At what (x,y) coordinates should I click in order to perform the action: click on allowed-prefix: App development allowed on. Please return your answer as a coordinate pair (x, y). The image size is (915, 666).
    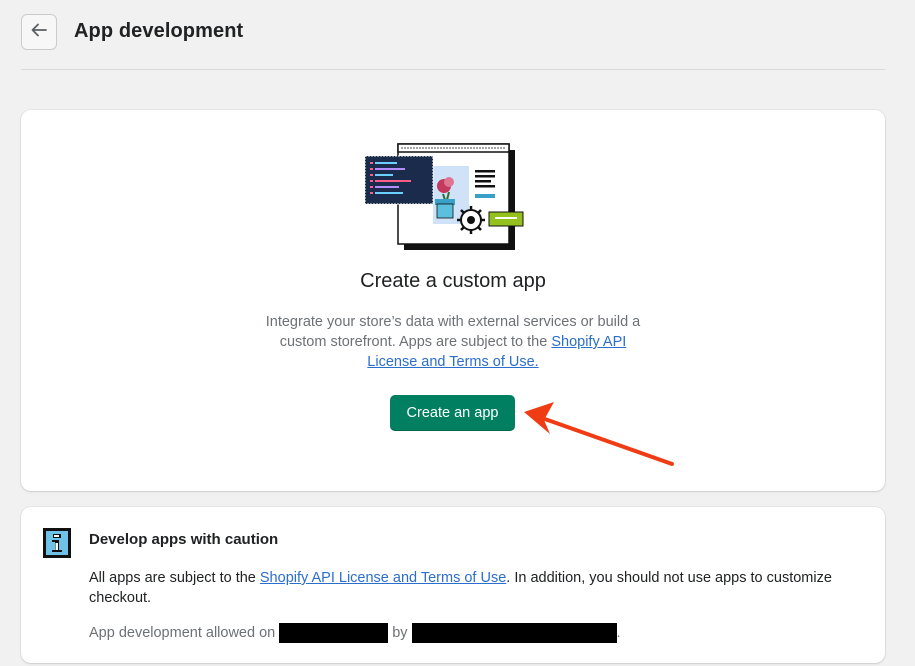
    Looking at the image, I should click on (182, 633).